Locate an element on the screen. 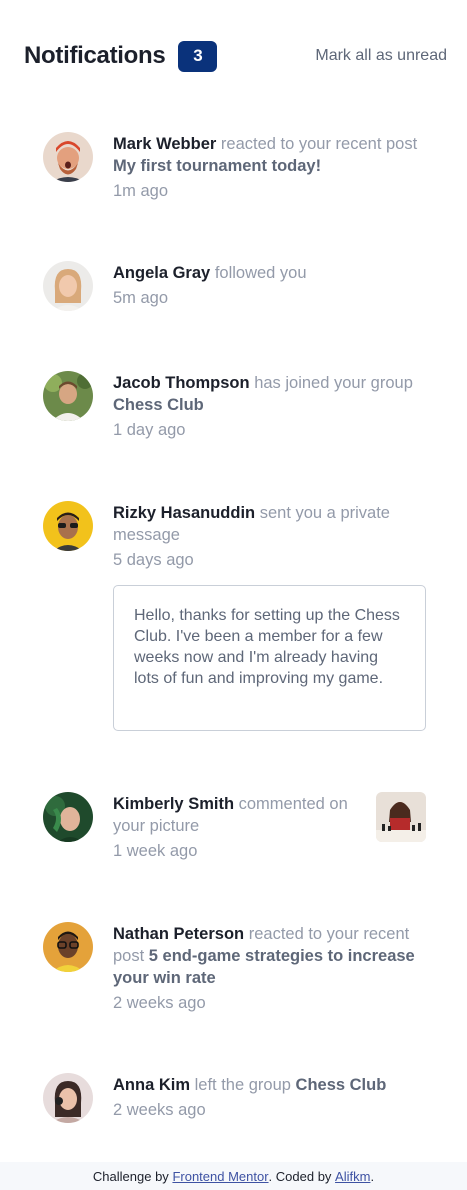 This screenshot has width=467, height=1190. notification-time: 5m ago is located at coordinates (141, 298).